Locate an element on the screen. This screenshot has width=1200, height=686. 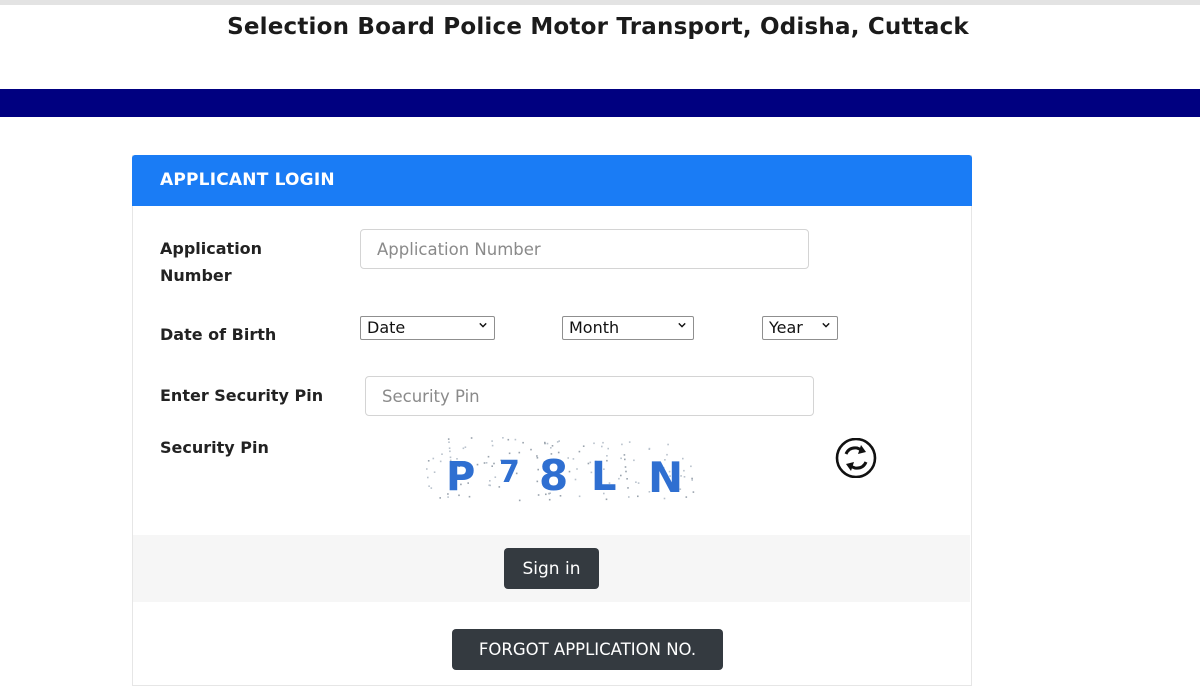
navbar is located at coordinates (600, 103).